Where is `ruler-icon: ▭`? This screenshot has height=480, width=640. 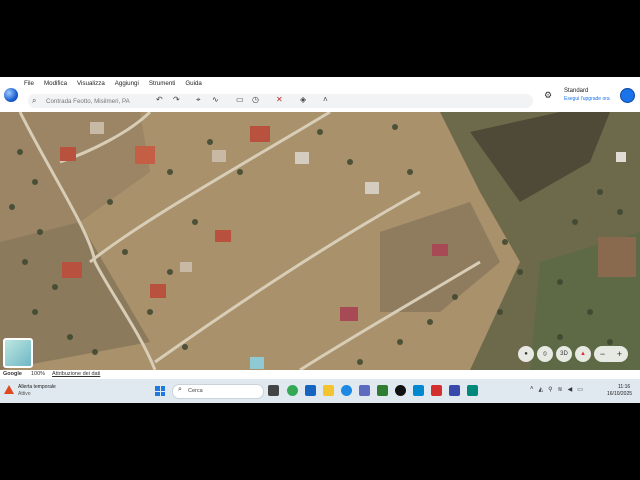 ruler-icon: ▭ is located at coordinates (240, 99).